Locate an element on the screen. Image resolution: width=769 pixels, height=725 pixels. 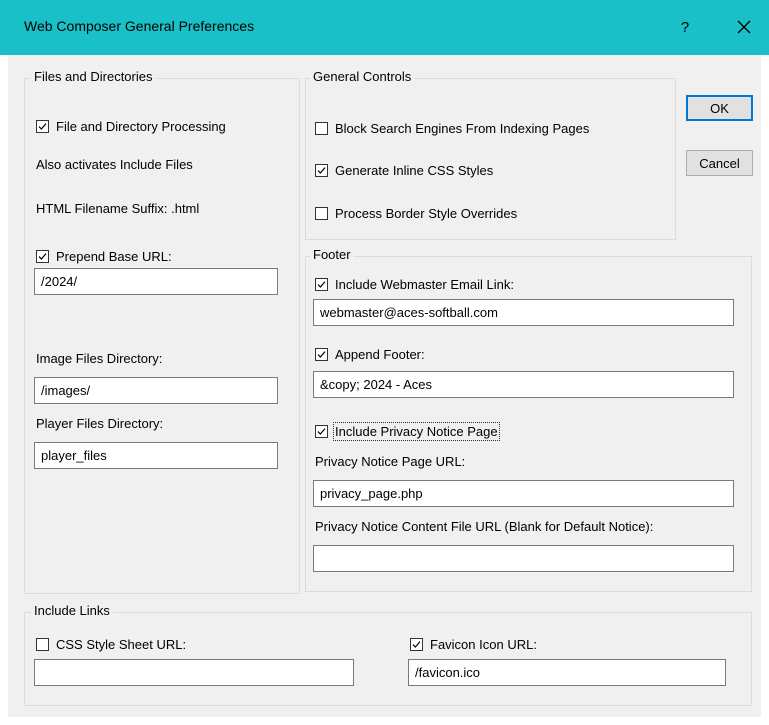
append-footer-label: Append Footer: is located at coordinates (380, 354).